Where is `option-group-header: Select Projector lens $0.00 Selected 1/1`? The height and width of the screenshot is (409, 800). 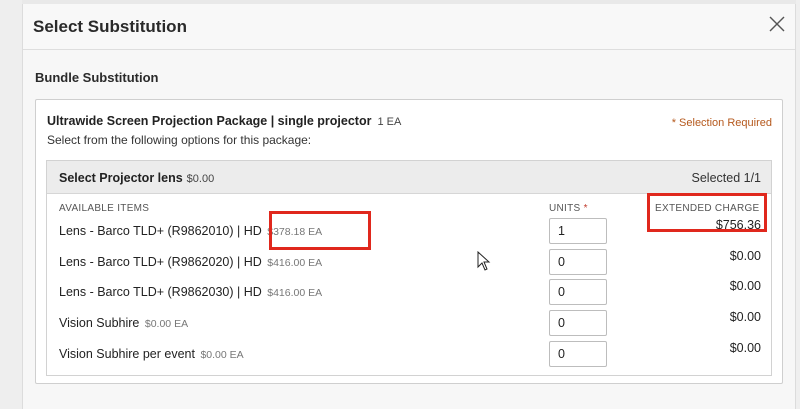 option-group-header: Select Projector lens $0.00 Selected 1/1 is located at coordinates (409, 177).